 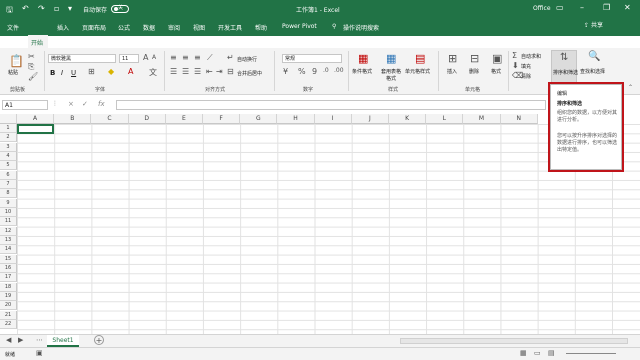 I want to click on new-icon: ▫, so click(x=56, y=8).